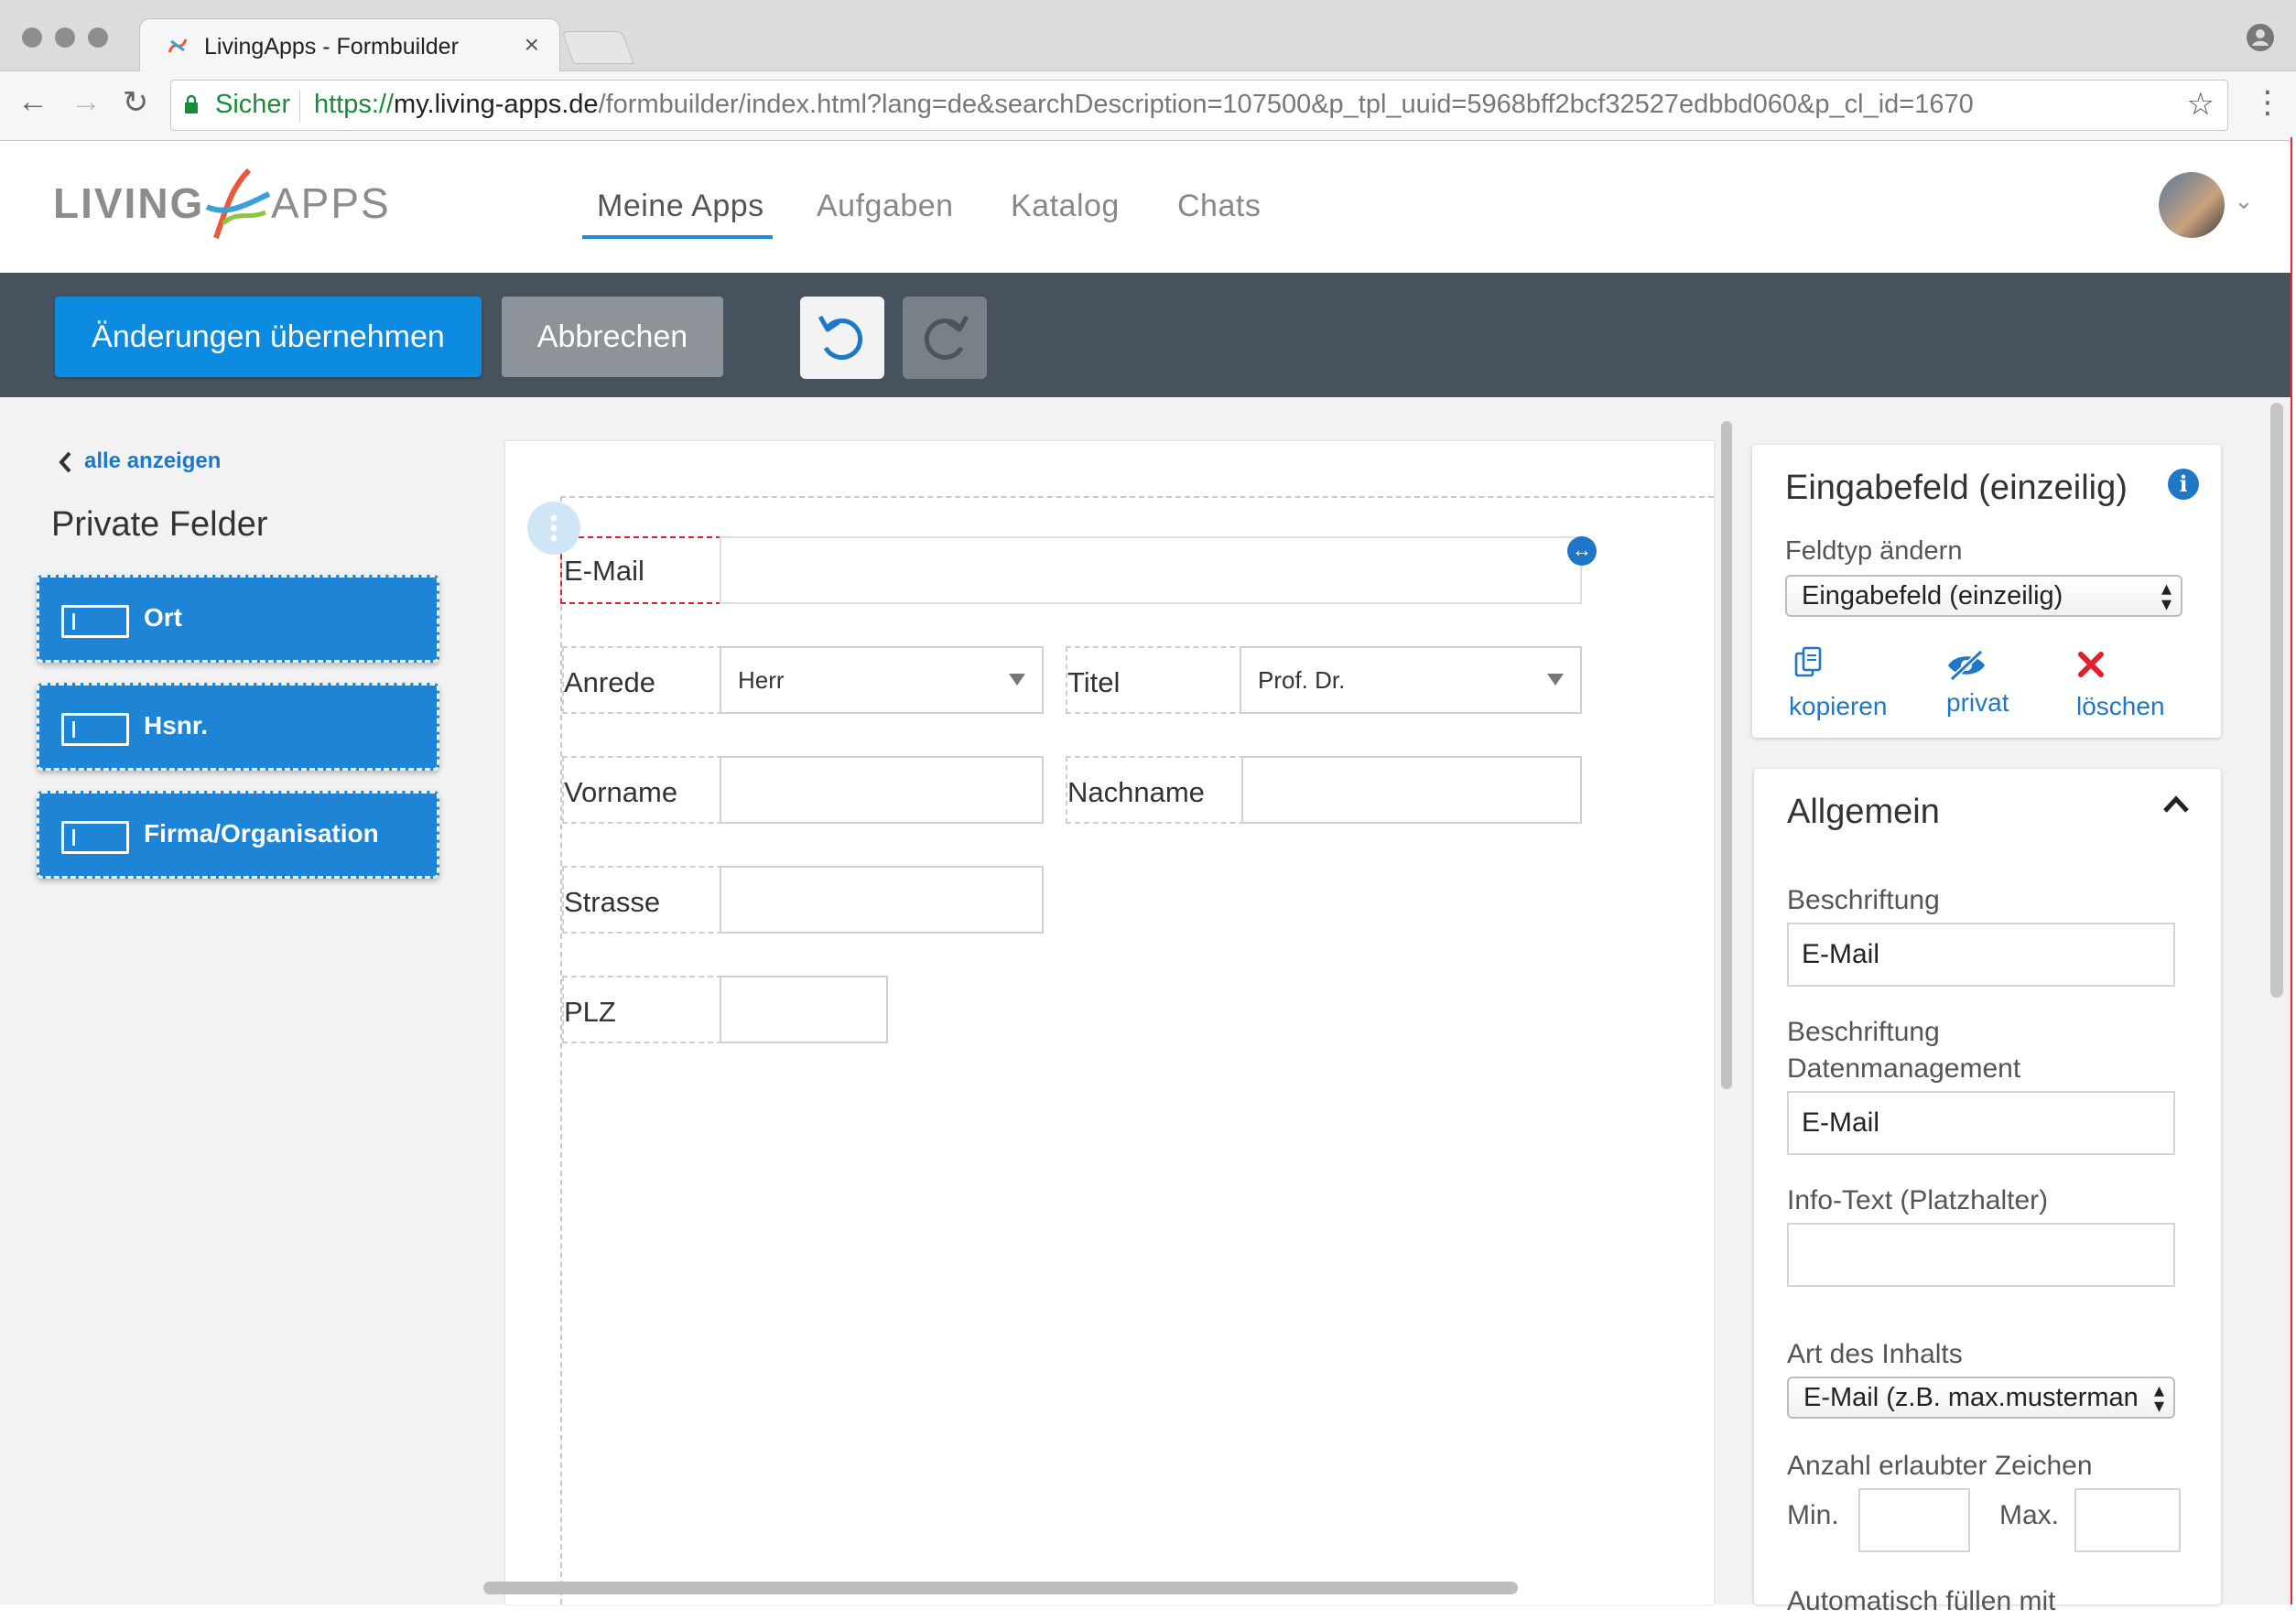  I want to click on dm-caption-label-line2: Datenmanagement, so click(1904, 1068).